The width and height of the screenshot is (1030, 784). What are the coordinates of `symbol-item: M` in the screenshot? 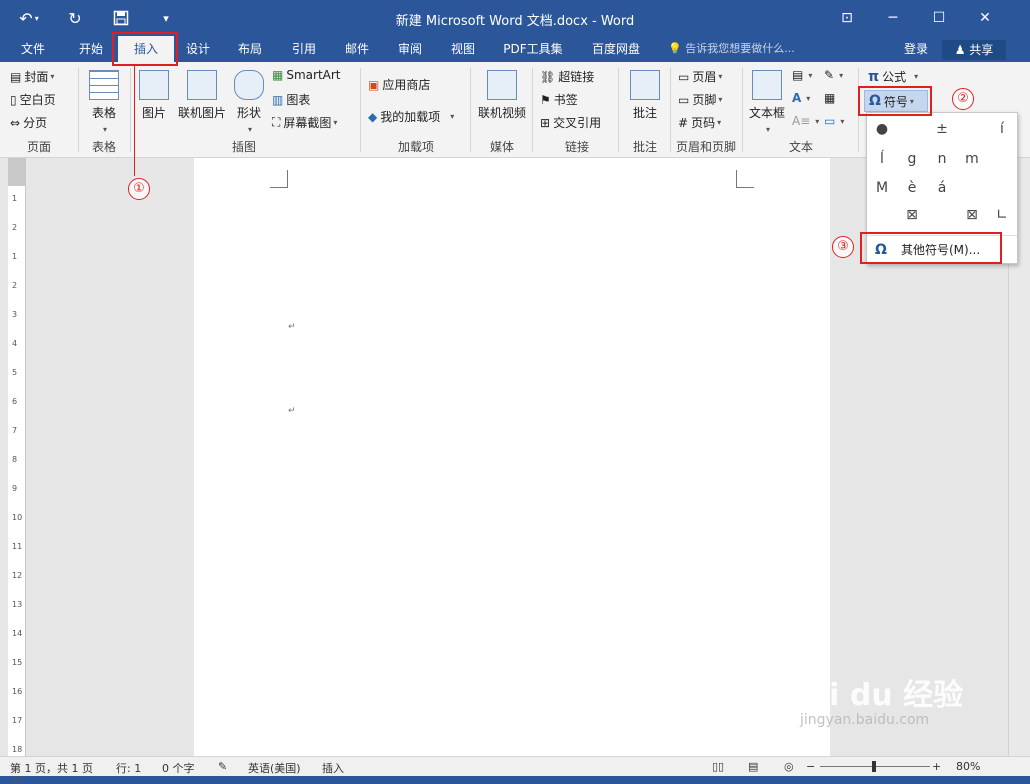 It's located at (882, 188).